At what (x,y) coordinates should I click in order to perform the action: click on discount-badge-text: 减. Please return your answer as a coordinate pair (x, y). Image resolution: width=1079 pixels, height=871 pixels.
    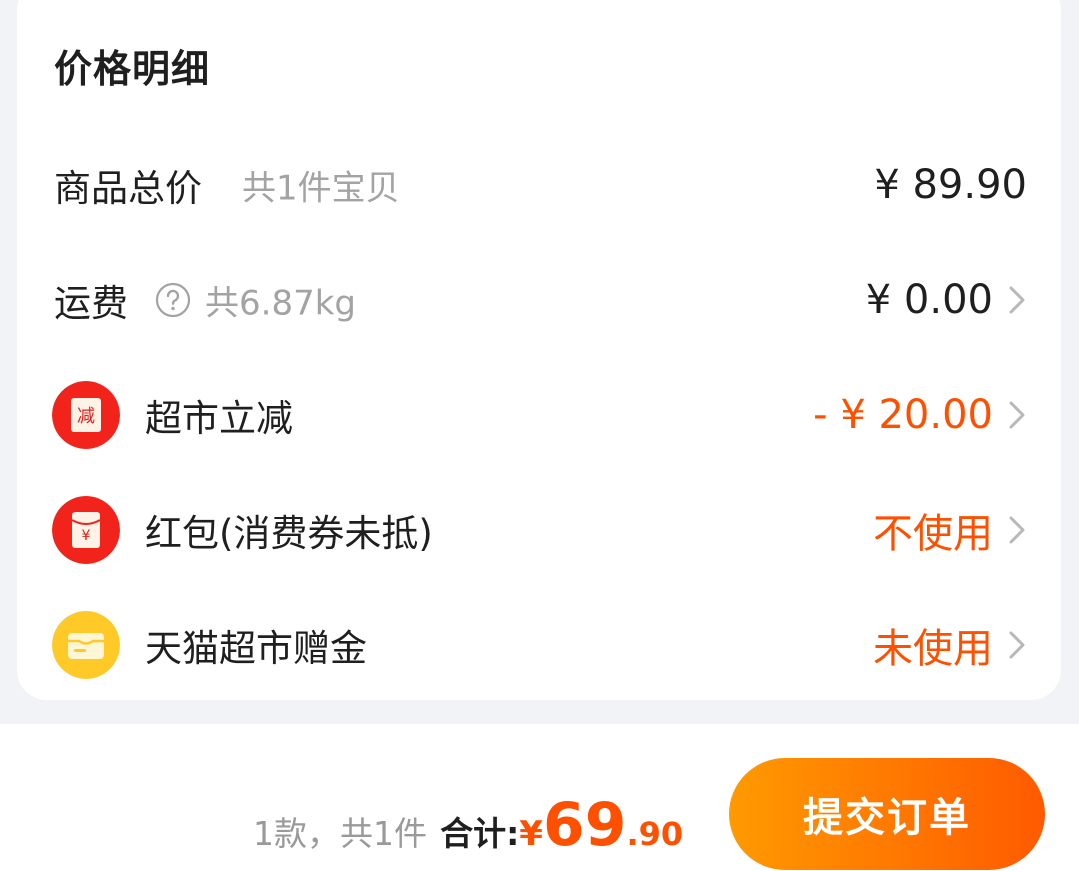
    Looking at the image, I should click on (86, 416).